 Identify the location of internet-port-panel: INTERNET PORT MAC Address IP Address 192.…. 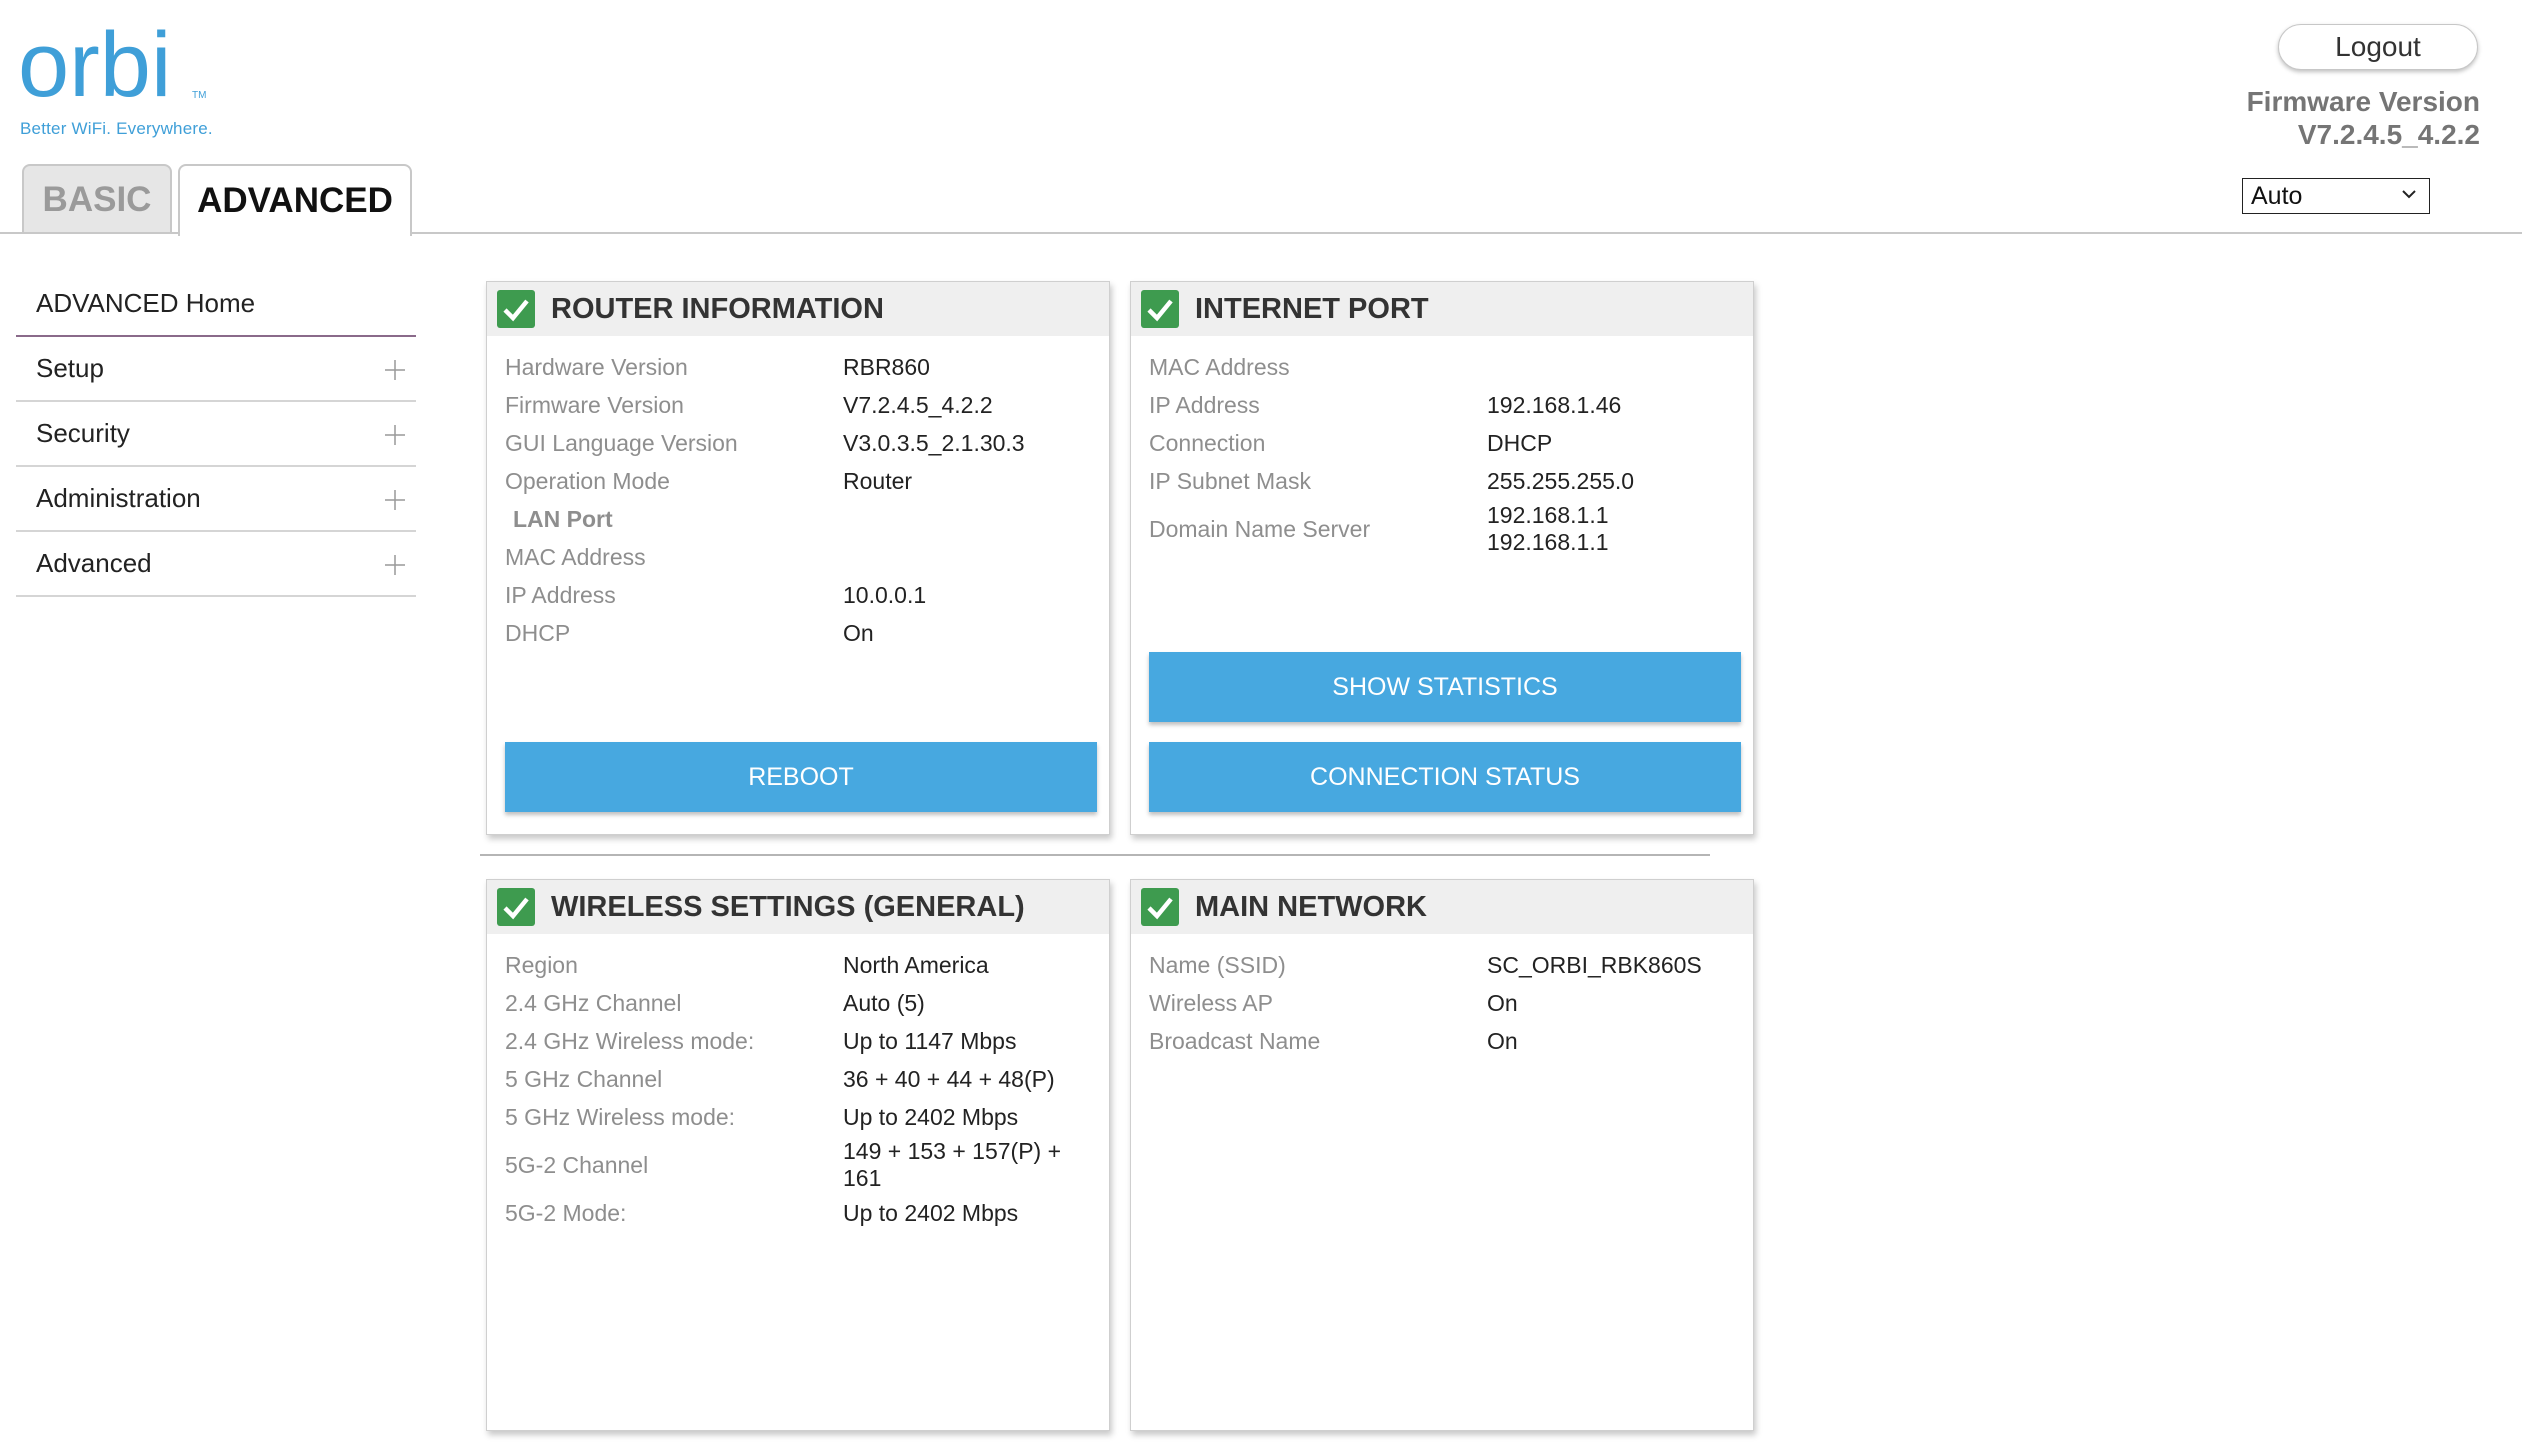
(1442, 558).